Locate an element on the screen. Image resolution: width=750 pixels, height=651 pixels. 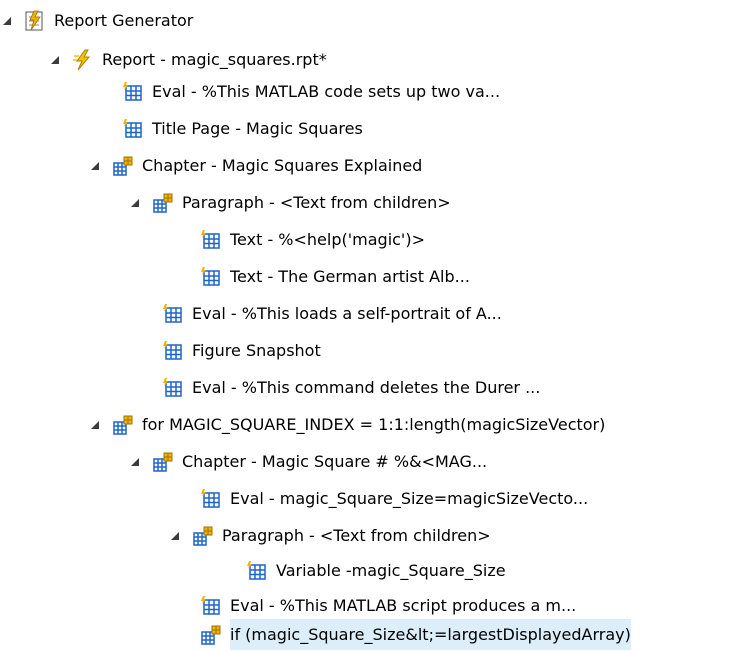
tree-node-label: Report - magic_squares.rpt* is located at coordinates (214, 59).